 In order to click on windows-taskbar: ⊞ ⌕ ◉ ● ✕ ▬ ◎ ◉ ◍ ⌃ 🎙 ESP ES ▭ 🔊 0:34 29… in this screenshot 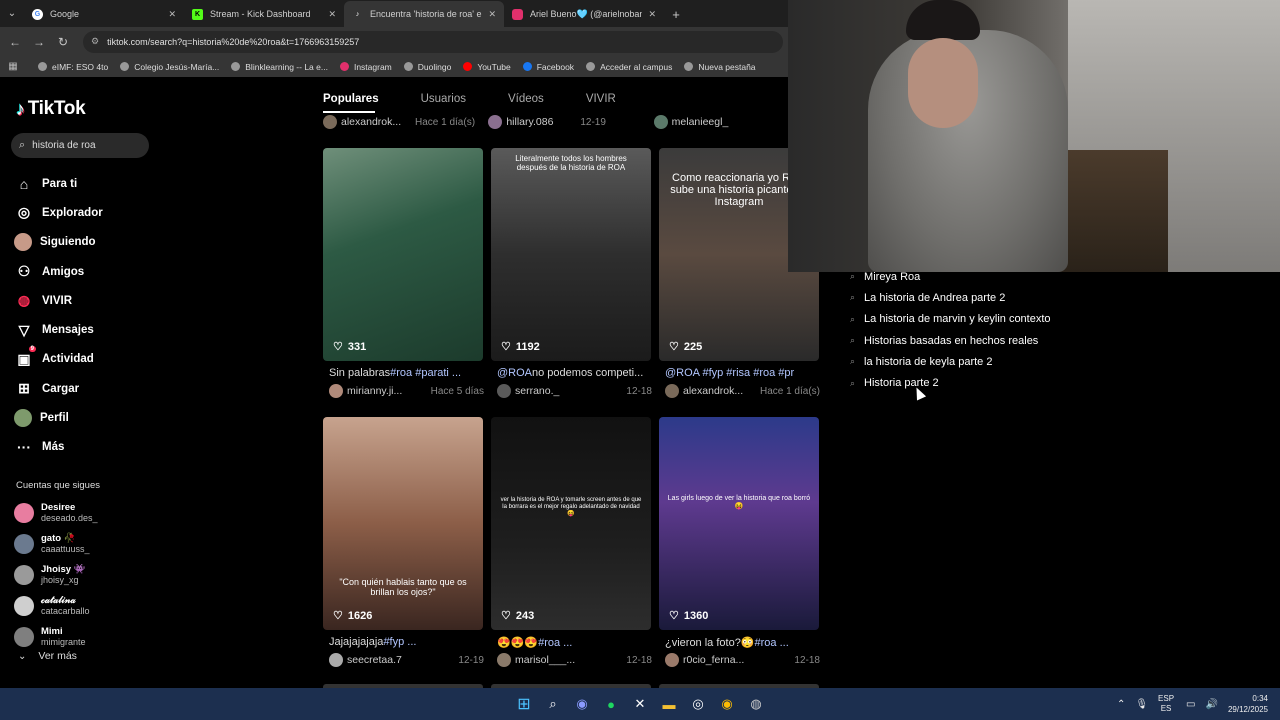, I will do `click(640, 704)`.